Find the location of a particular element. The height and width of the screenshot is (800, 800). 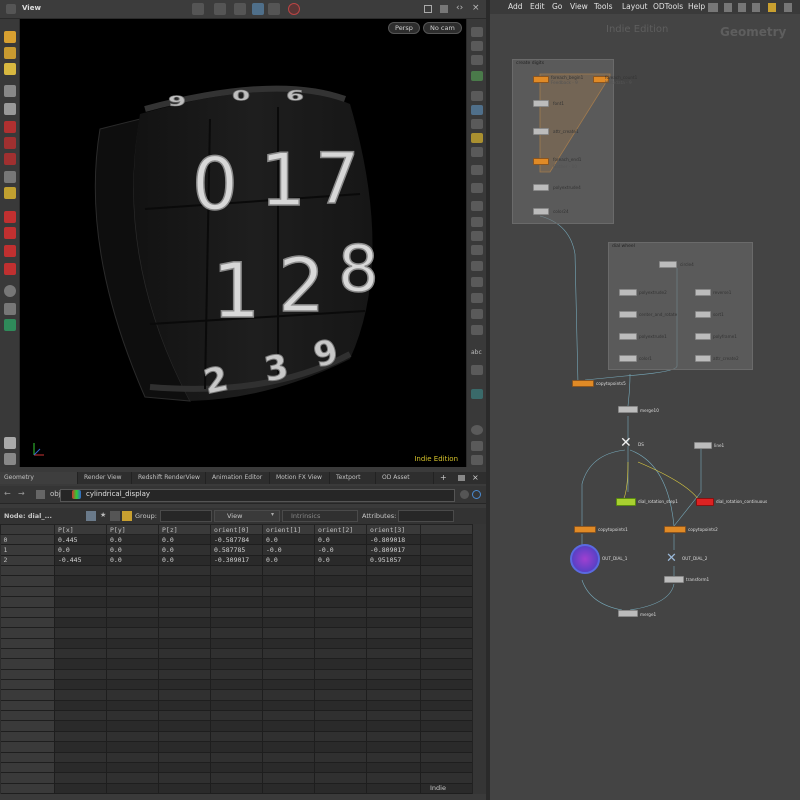

node-polyextrude1 is located at coordinates (628, 336).